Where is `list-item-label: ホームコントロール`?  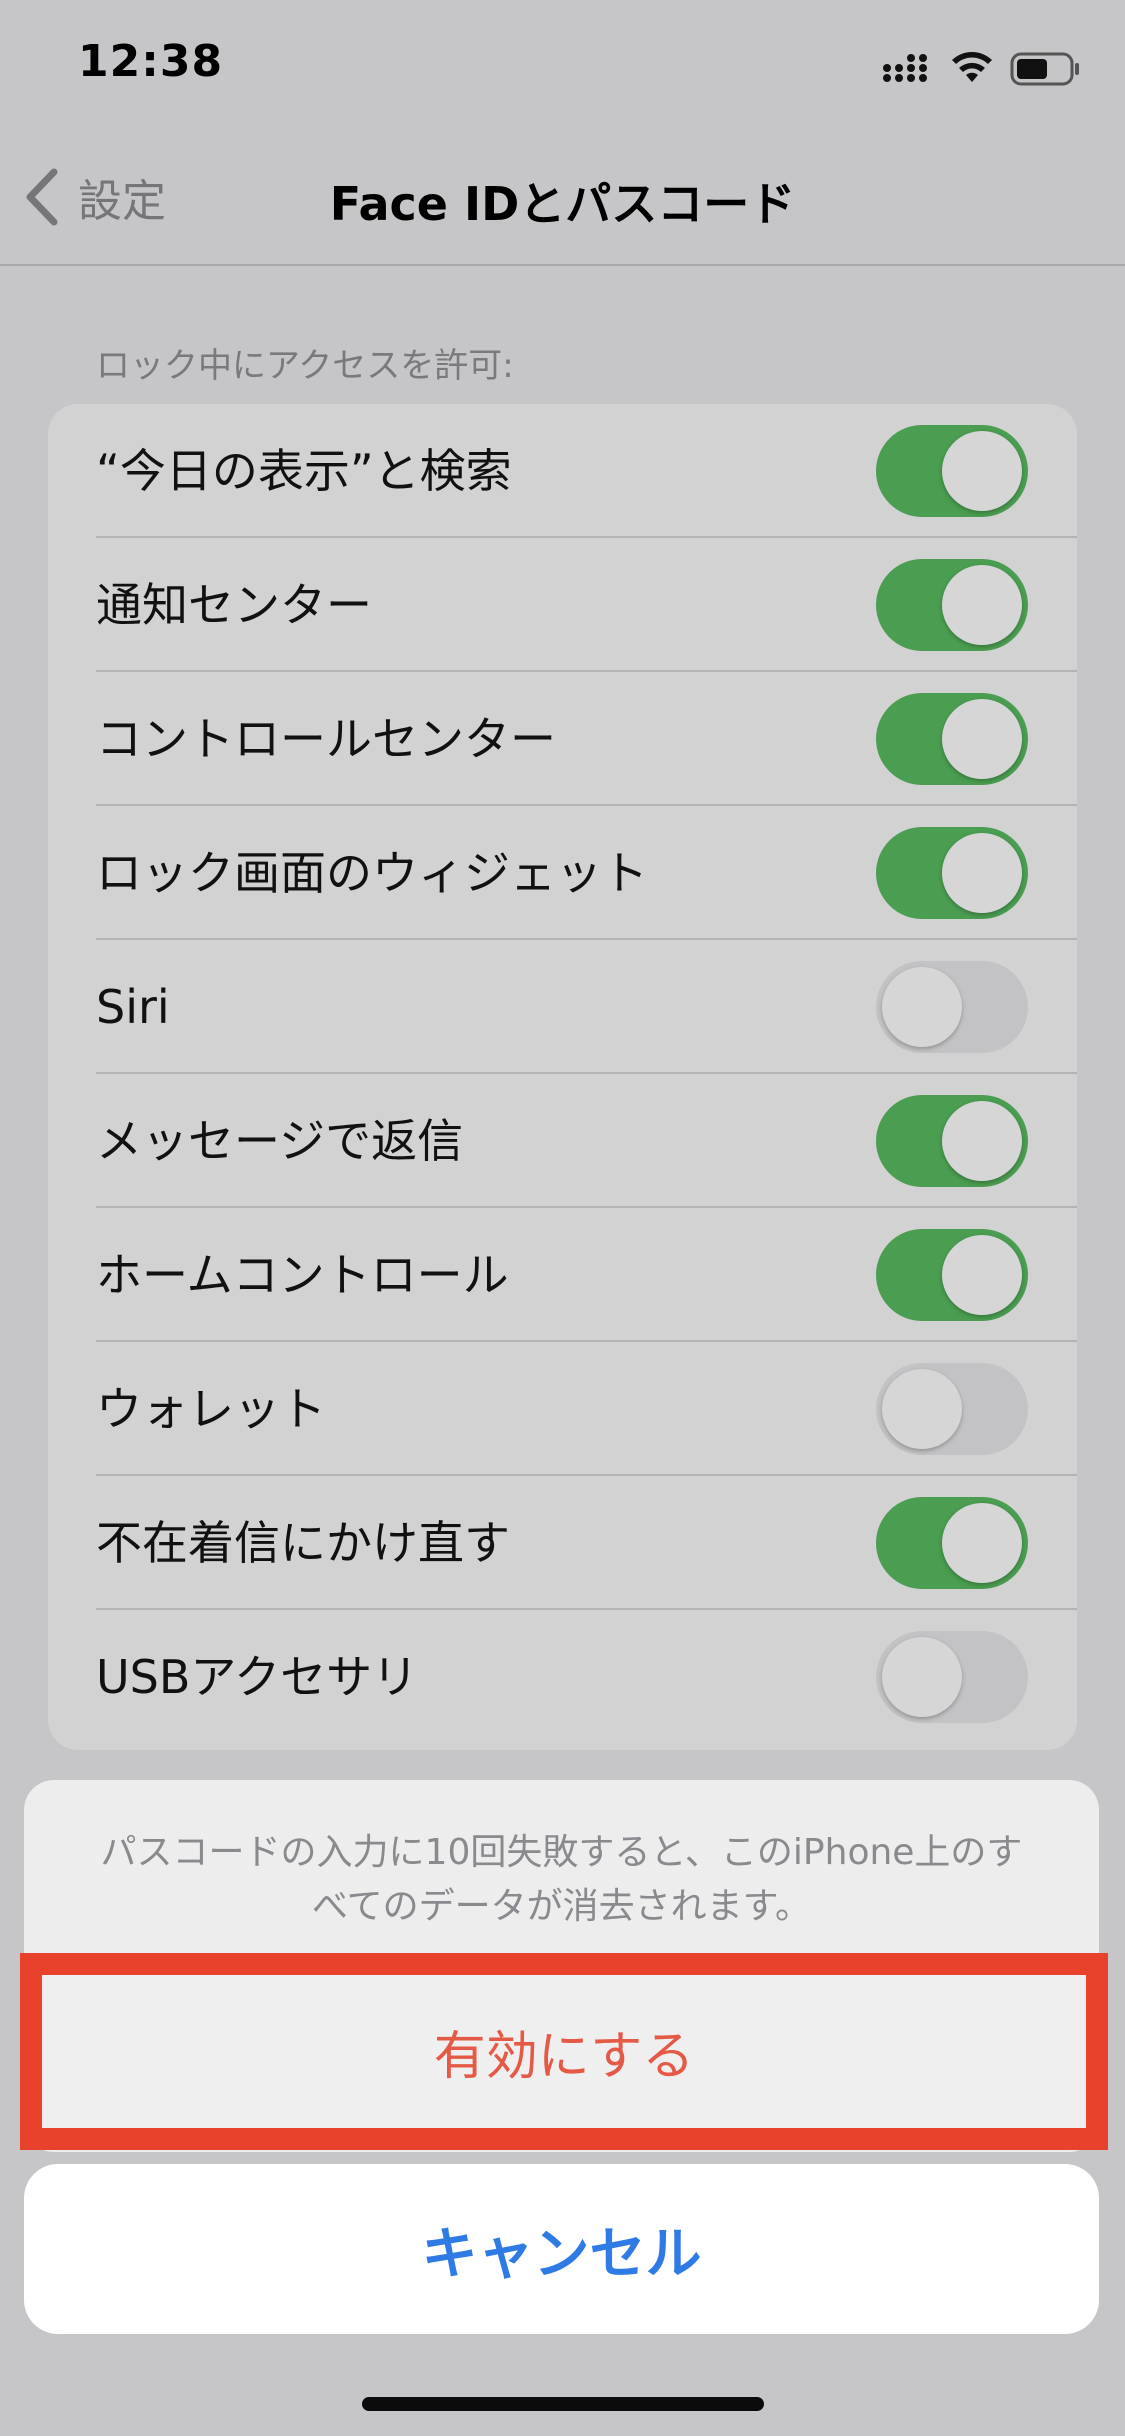 list-item-label: ホームコントロール is located at coordinates (302, 1275).